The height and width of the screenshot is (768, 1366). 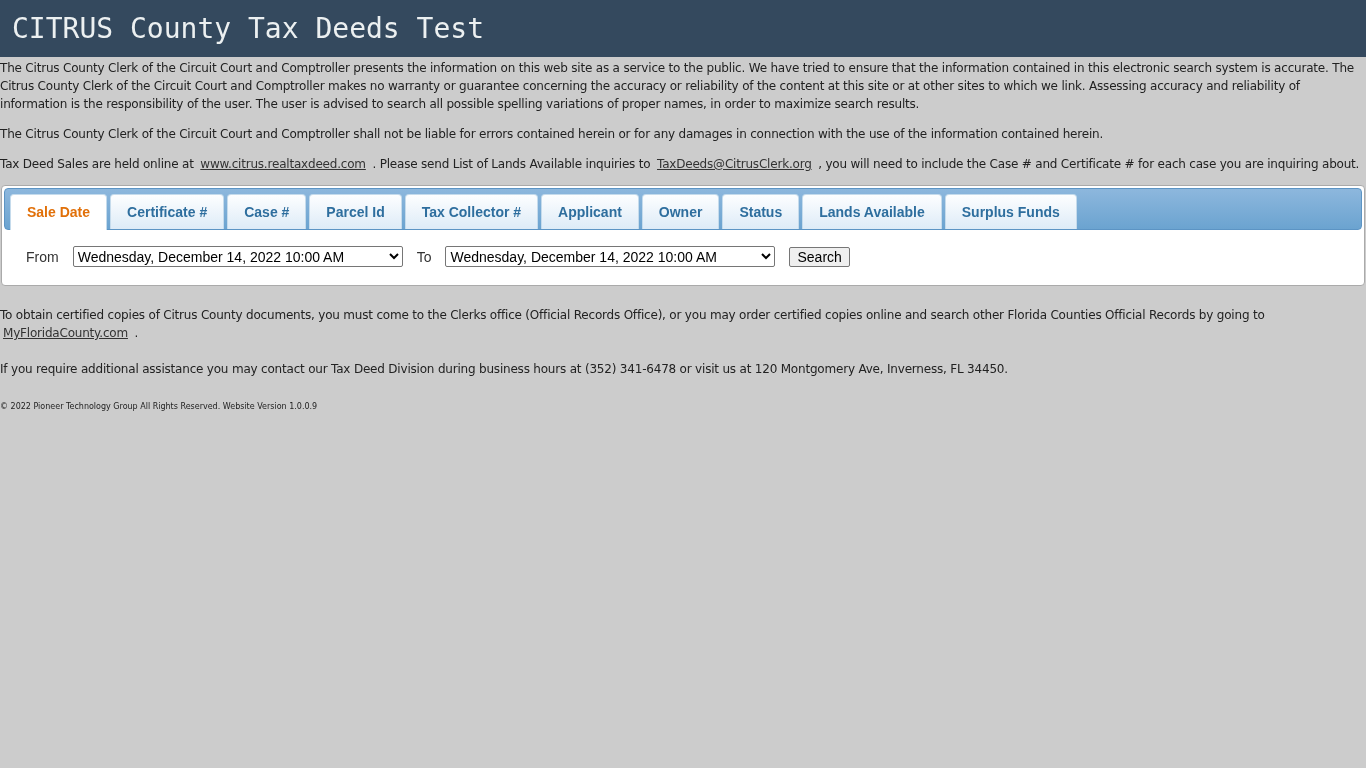 What do you see at coordinates (237, 256) in the screenshot?
I see `from-date-dropdown: Wednesday, December 14, 2022 10:00 AM` at bounding box center [237, 256].